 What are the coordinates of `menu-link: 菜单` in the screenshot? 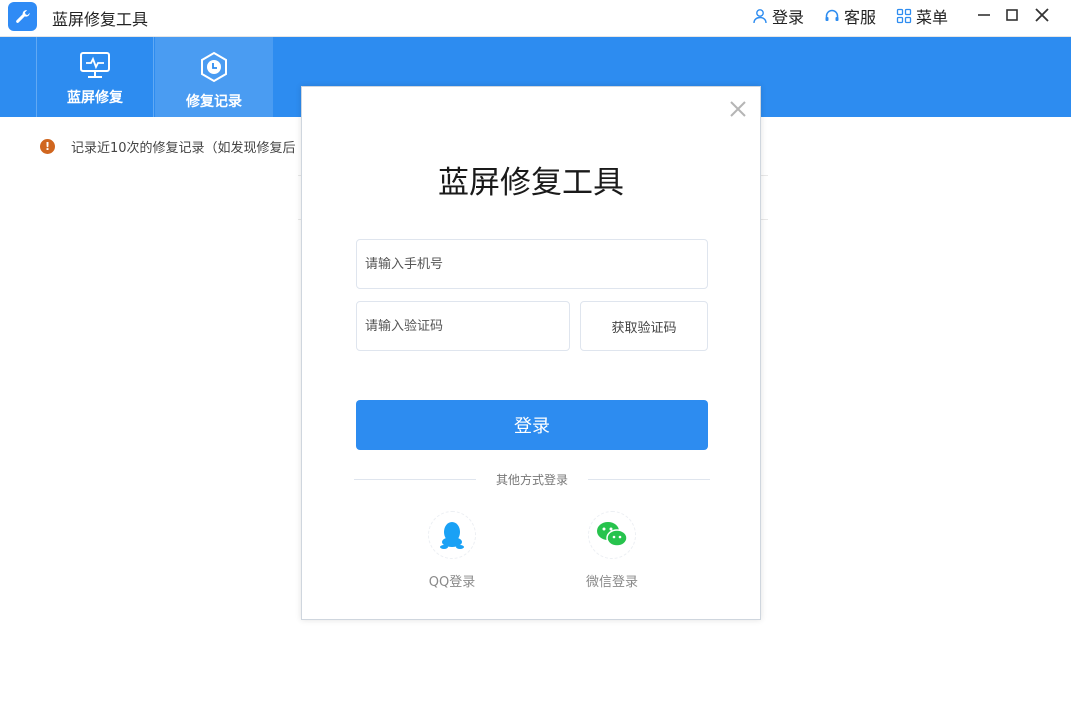 It's located at (922, 16).